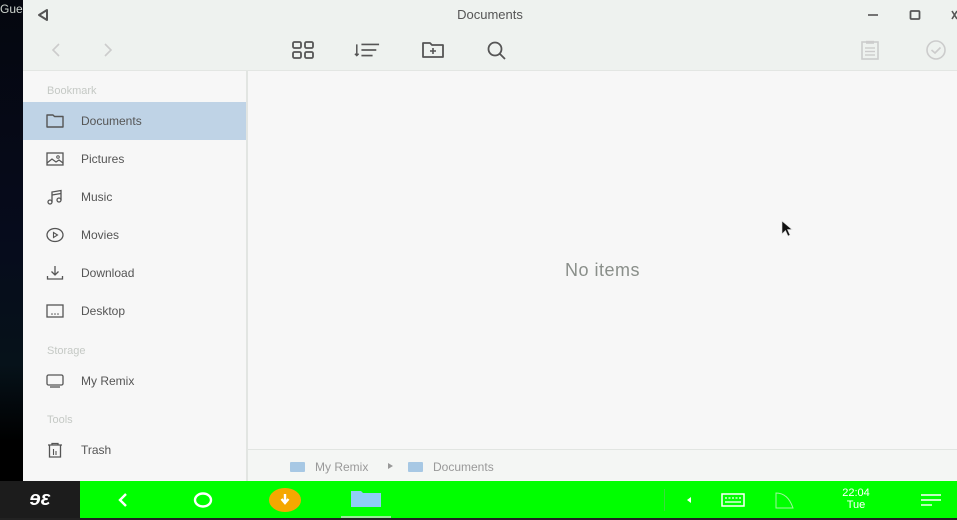  I want to click on maximize-icon, so click(915, 15).